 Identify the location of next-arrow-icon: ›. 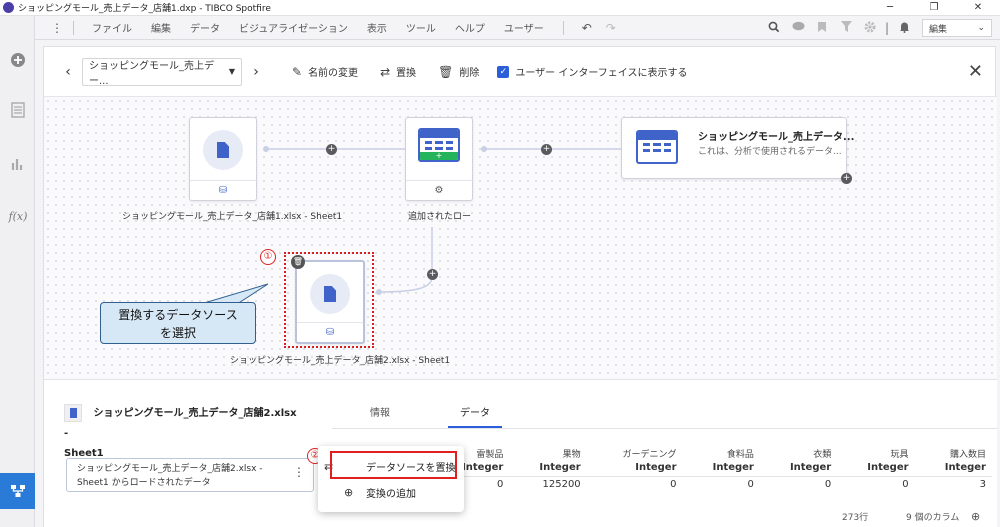
(256, 72).